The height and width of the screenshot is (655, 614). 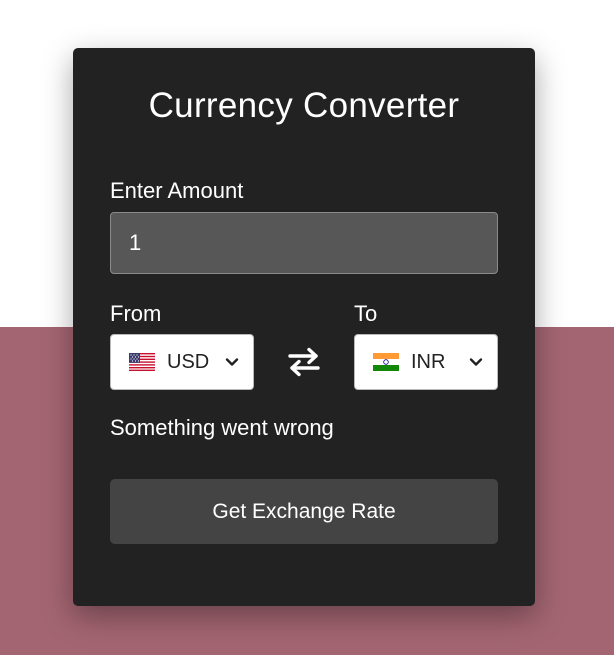 I want to click on to-currency-select: INR, so click(x=426, y=362).